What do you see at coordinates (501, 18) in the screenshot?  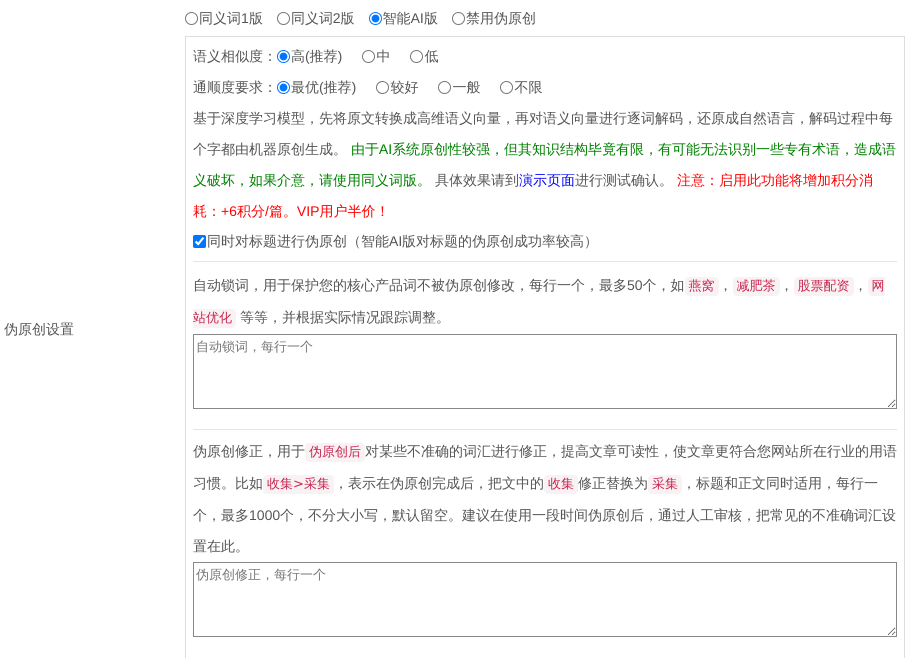 I see `radio-label: 禁用伪原创` at bounding box center [501, 18].